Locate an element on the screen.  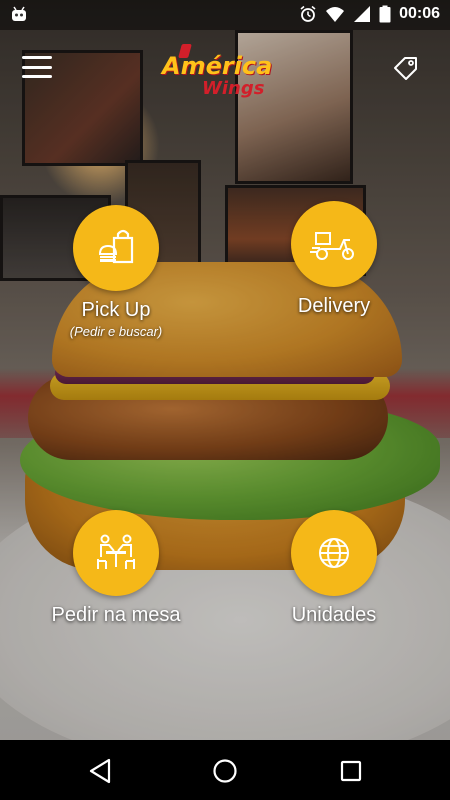
globe-icon is located at coordinates (334, 553).